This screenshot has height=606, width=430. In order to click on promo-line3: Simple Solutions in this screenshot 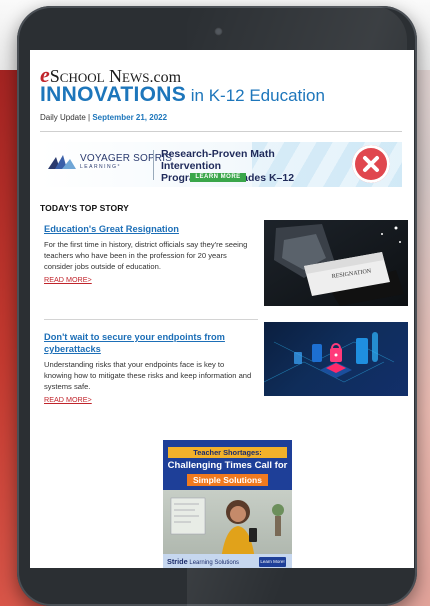, I will do `click(227, 480)`.